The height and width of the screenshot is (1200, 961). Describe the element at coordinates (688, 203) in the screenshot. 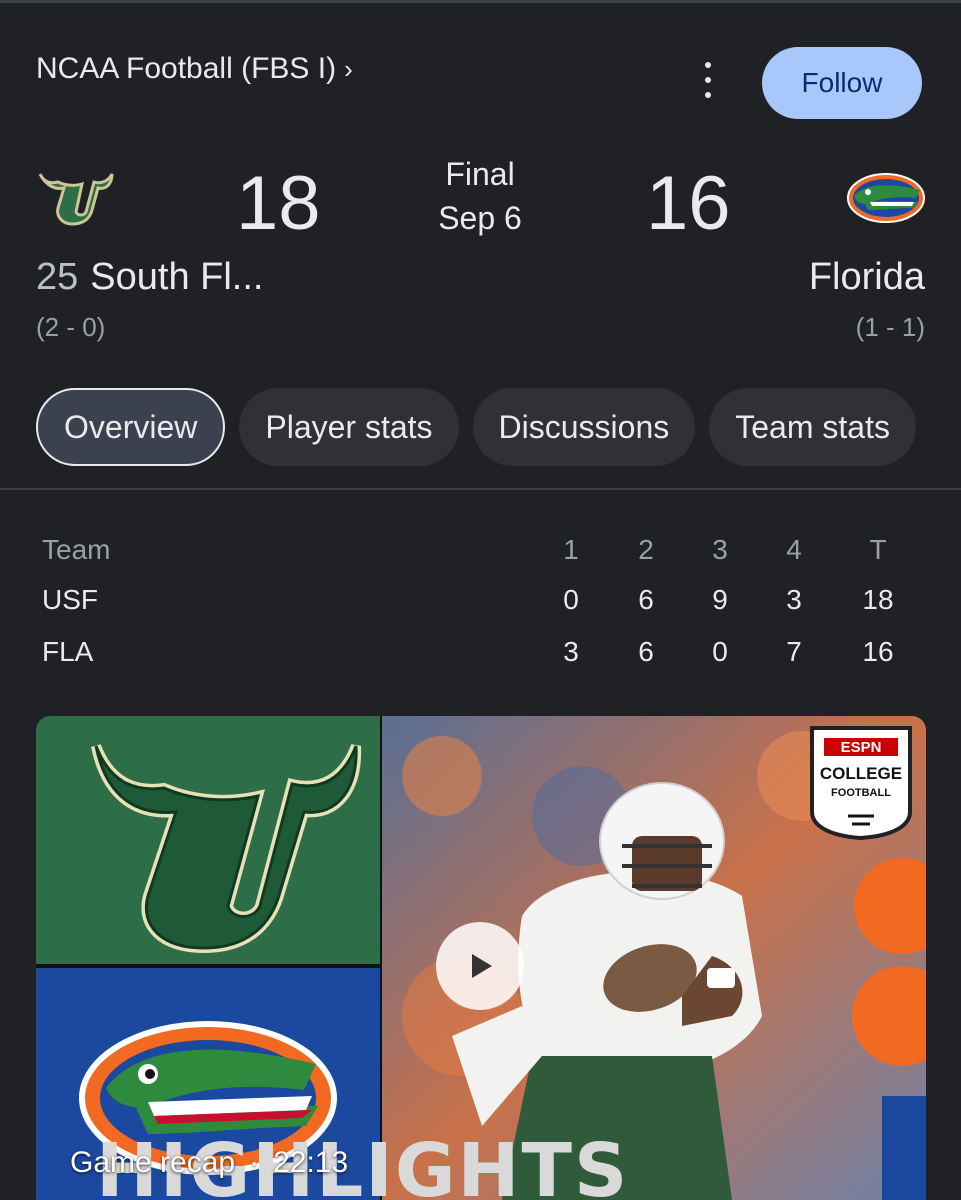

I see `away-score: 16` at that location.